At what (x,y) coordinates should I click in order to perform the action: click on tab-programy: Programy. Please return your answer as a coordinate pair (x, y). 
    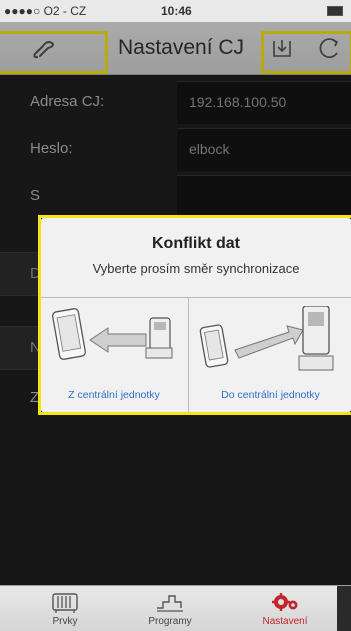
    Looking at the image, I should click on (170, 608).